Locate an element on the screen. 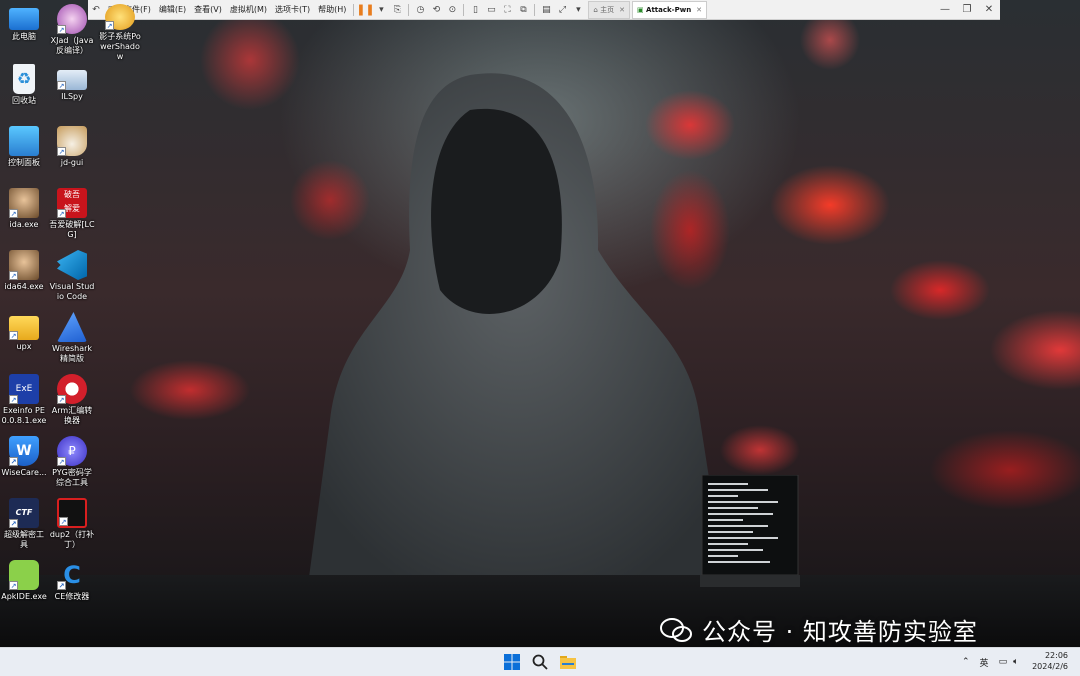  thumbnail-icon: ▭ is located at coordinates (491, 10).